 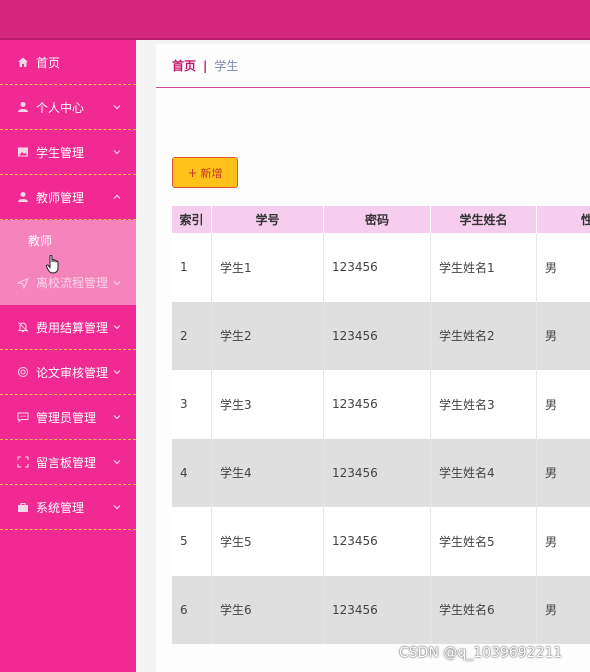 I want to click on sidebar-item-home: 首页, so click(x=68, y=62).